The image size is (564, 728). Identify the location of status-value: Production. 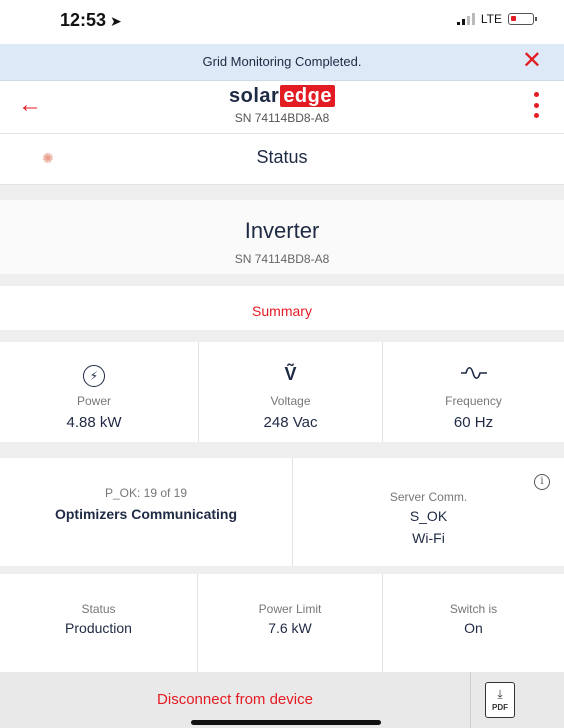
(98, 628).